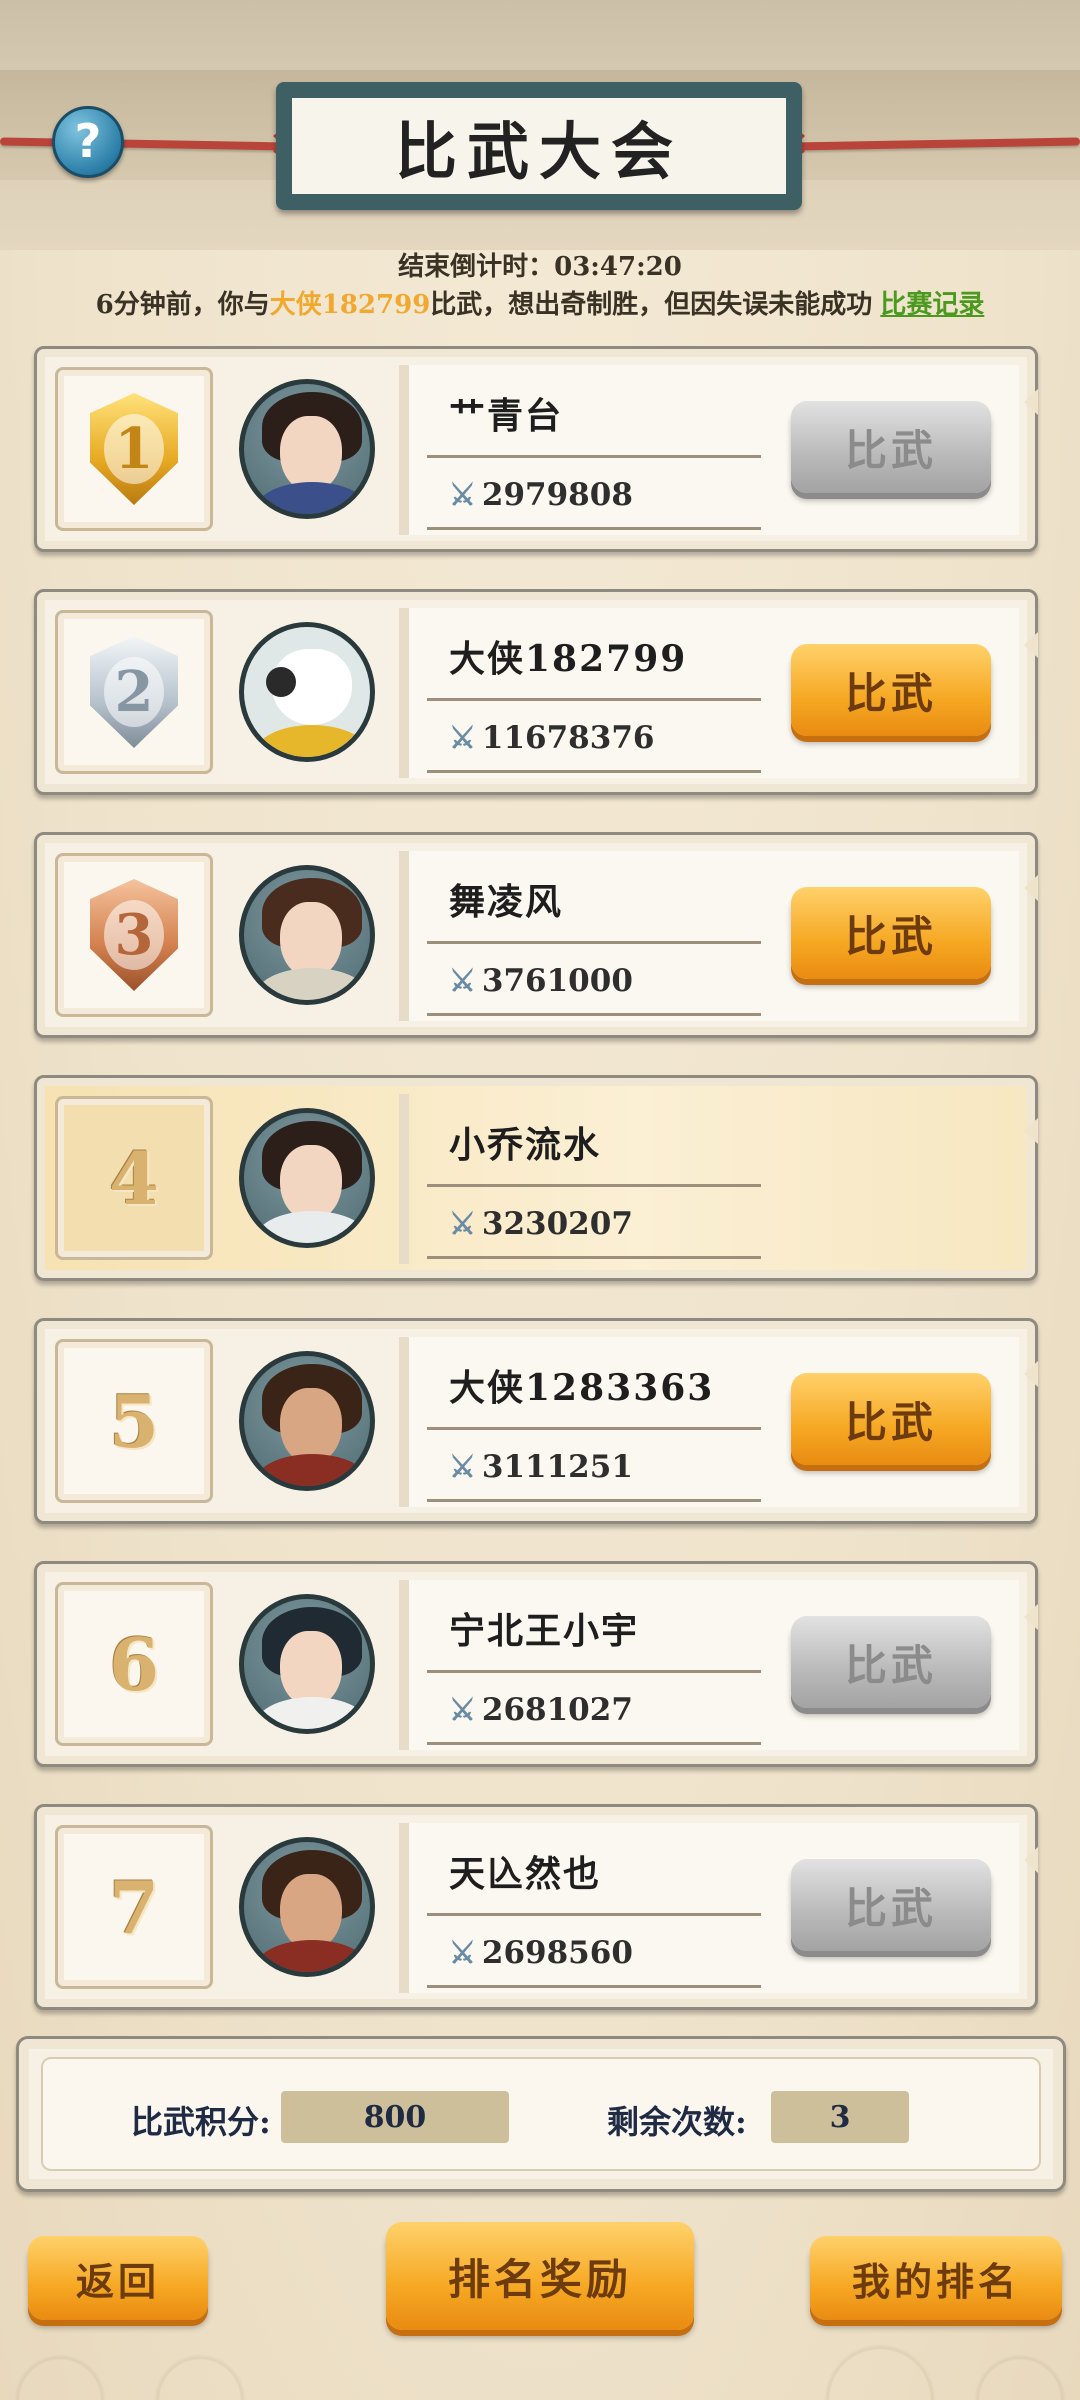  What do you see at coordinates (541, 1710) in the screenshot?
I see `combat-power: ⚔ 2681027` at bounding box center [541, 1710].